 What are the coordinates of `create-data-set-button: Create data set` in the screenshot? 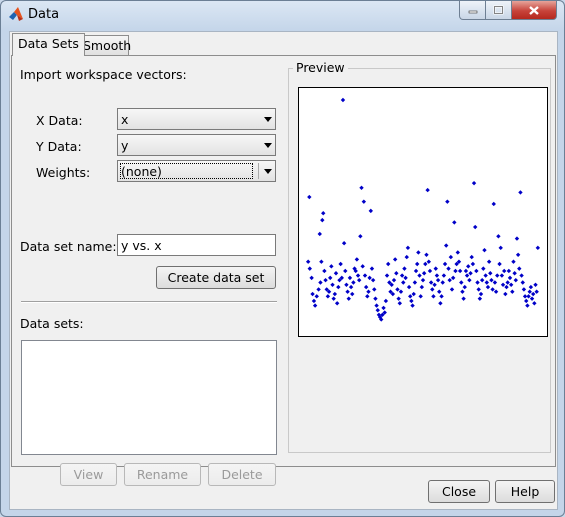 It's located at (216, 277).